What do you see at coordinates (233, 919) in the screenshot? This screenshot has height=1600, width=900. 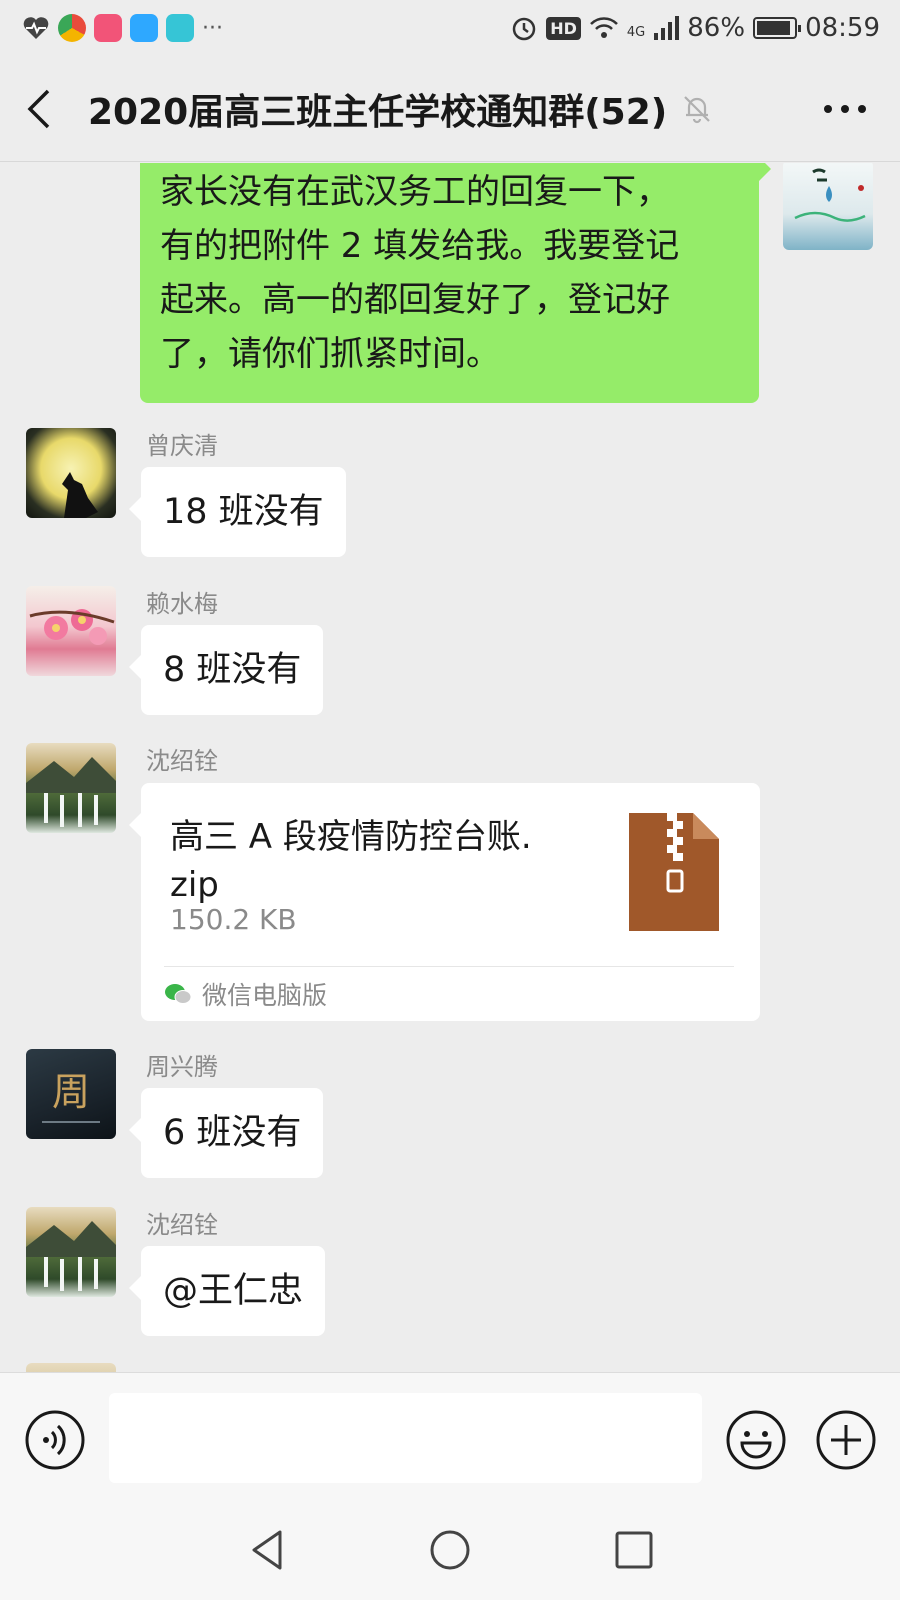 I see `file-size: 150.2 KB` at bounding box center [233, 919].